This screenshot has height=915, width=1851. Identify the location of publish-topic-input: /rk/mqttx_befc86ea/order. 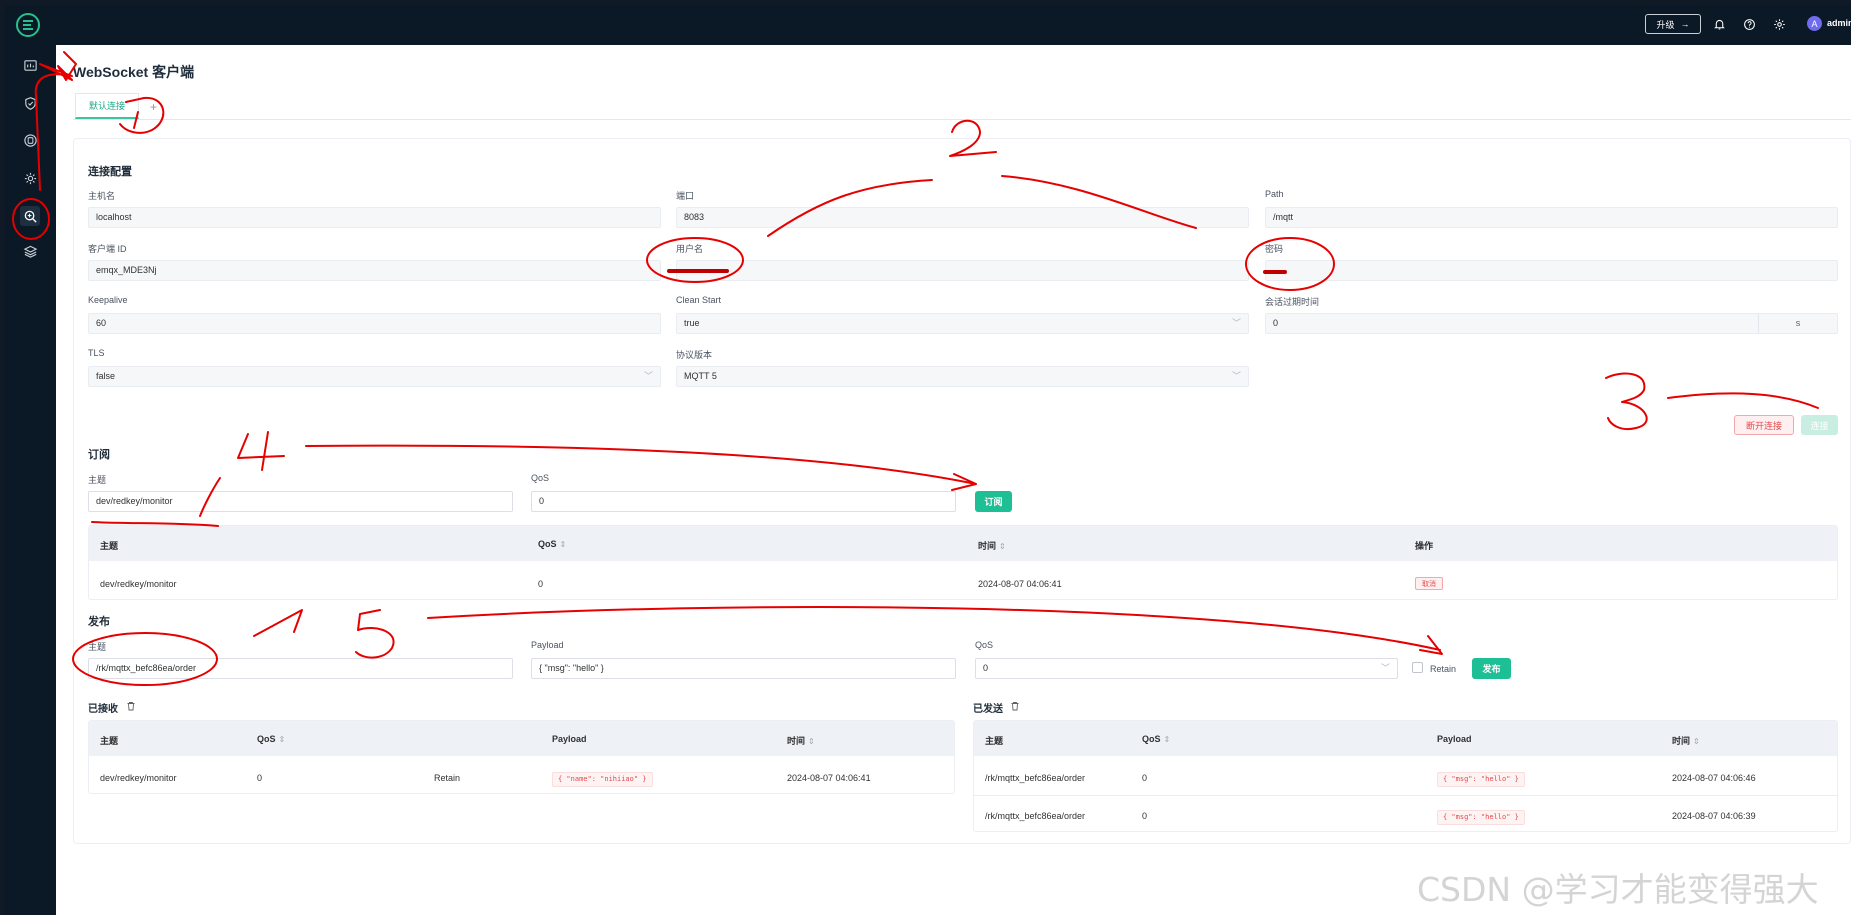
(300, 668).